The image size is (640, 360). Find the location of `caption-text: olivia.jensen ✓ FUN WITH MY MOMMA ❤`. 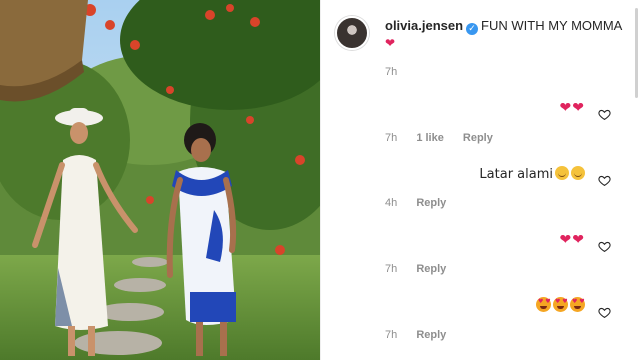

caption-text: olivia.jensen ✓ FUN WITH MY MOMMA ❤ is located at coordinates (505, 34).